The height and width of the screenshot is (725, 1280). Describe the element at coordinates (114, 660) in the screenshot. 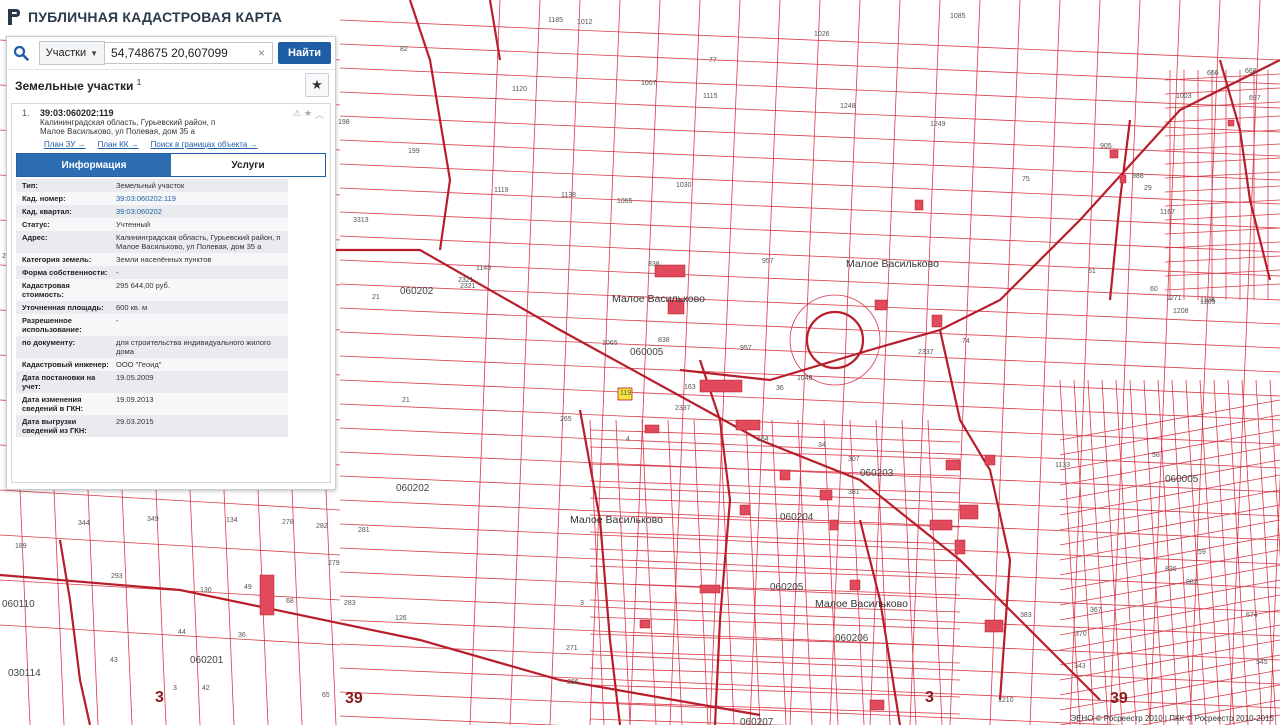

I see `plot-number: 43` at that location.